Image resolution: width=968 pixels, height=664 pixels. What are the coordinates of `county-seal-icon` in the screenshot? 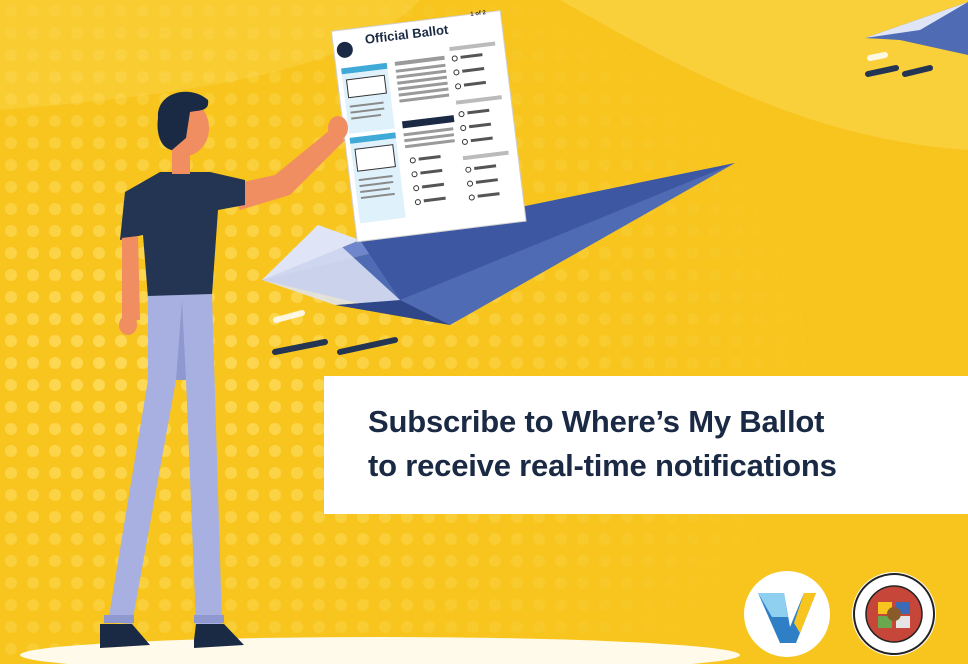 It's located at (894, 614).